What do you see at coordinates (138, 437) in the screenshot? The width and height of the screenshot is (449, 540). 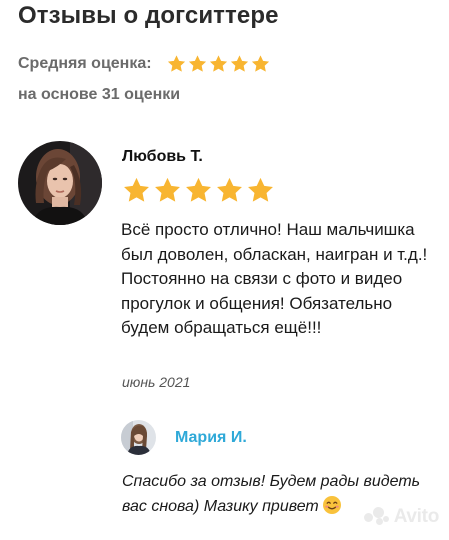 I see `reply-author-avatar` at bounding box center [138, 437].